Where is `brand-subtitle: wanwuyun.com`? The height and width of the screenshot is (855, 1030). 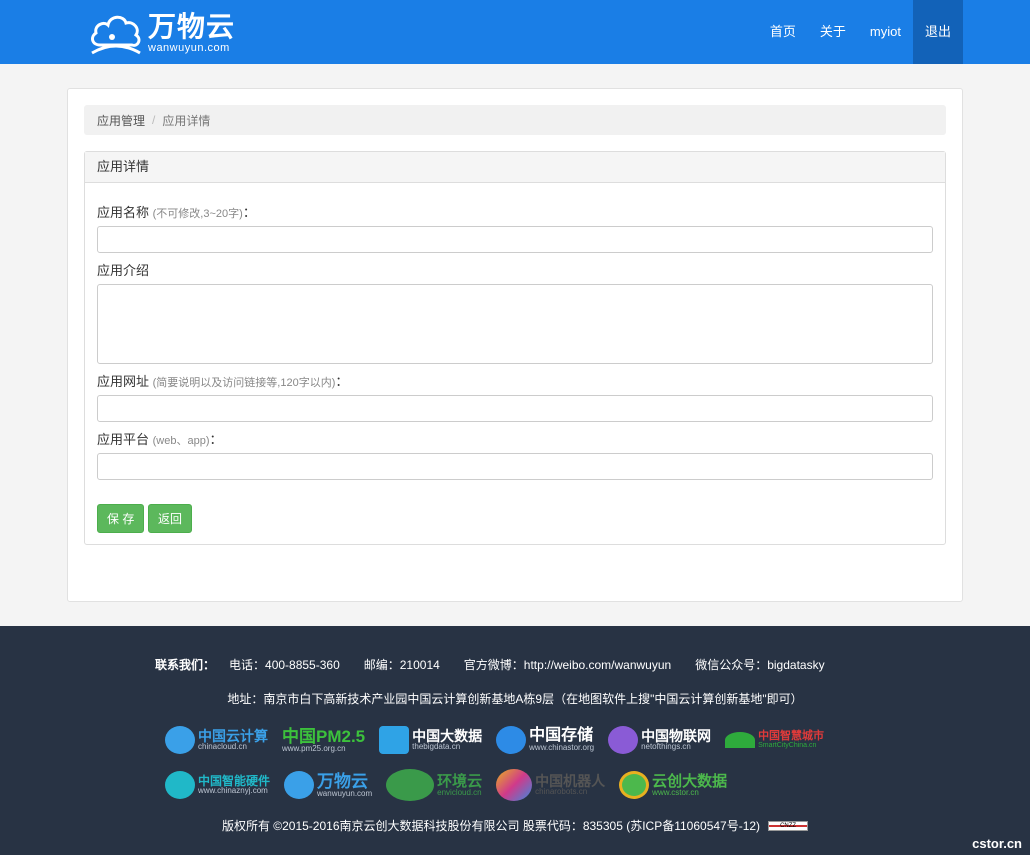 brand-subtitle: wanwuyun.com is located at coordinates (189, 48).